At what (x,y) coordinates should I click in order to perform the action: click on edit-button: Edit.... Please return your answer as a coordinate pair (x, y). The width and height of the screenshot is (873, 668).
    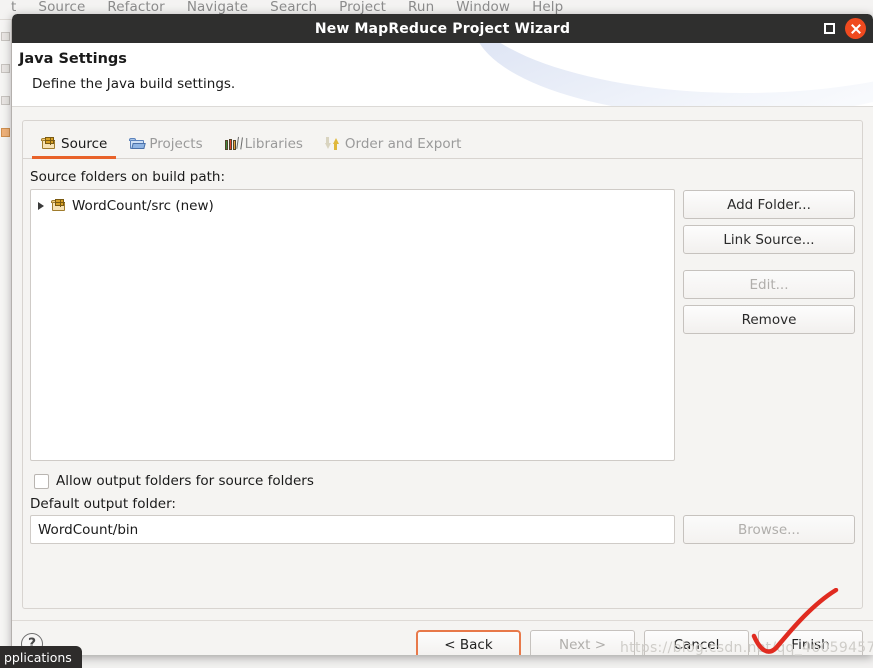
    Looking at the image, I should click on (769, 284).